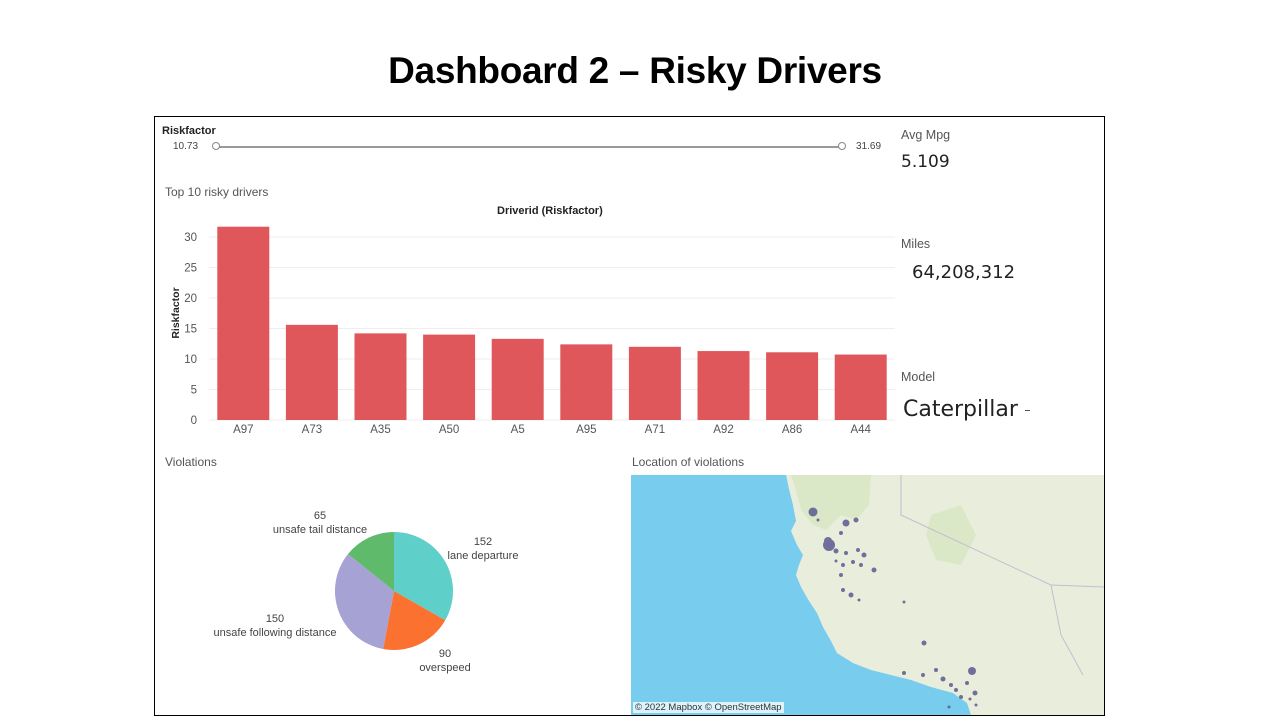 The height and width of the screenshot is (720, 1280). What do you see at coordinates (518, 430) in the screenshot?
I see `x-tick-label: A5` at bounding box center [518, 430].